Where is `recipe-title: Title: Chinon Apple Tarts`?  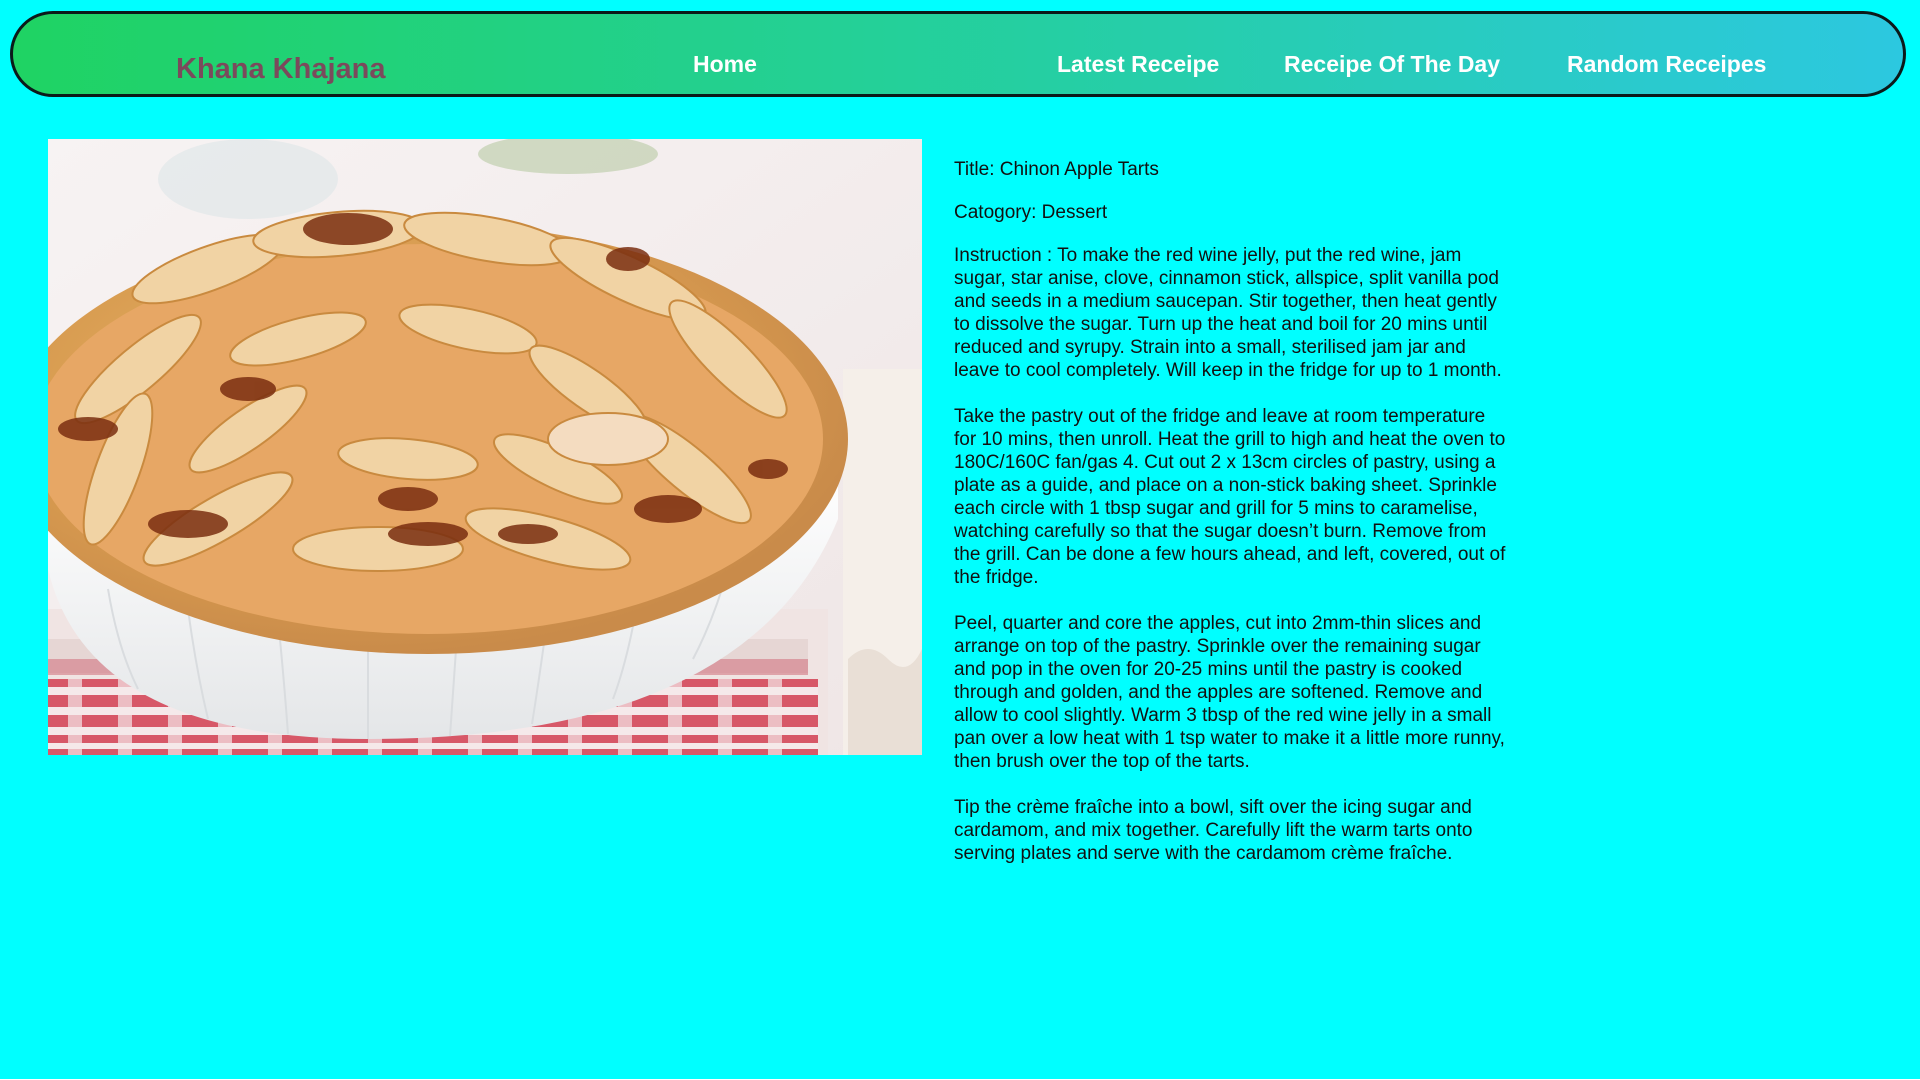 recipe-title: Title: Chinon Apple Tarts is located at coordinates (1056, 169).